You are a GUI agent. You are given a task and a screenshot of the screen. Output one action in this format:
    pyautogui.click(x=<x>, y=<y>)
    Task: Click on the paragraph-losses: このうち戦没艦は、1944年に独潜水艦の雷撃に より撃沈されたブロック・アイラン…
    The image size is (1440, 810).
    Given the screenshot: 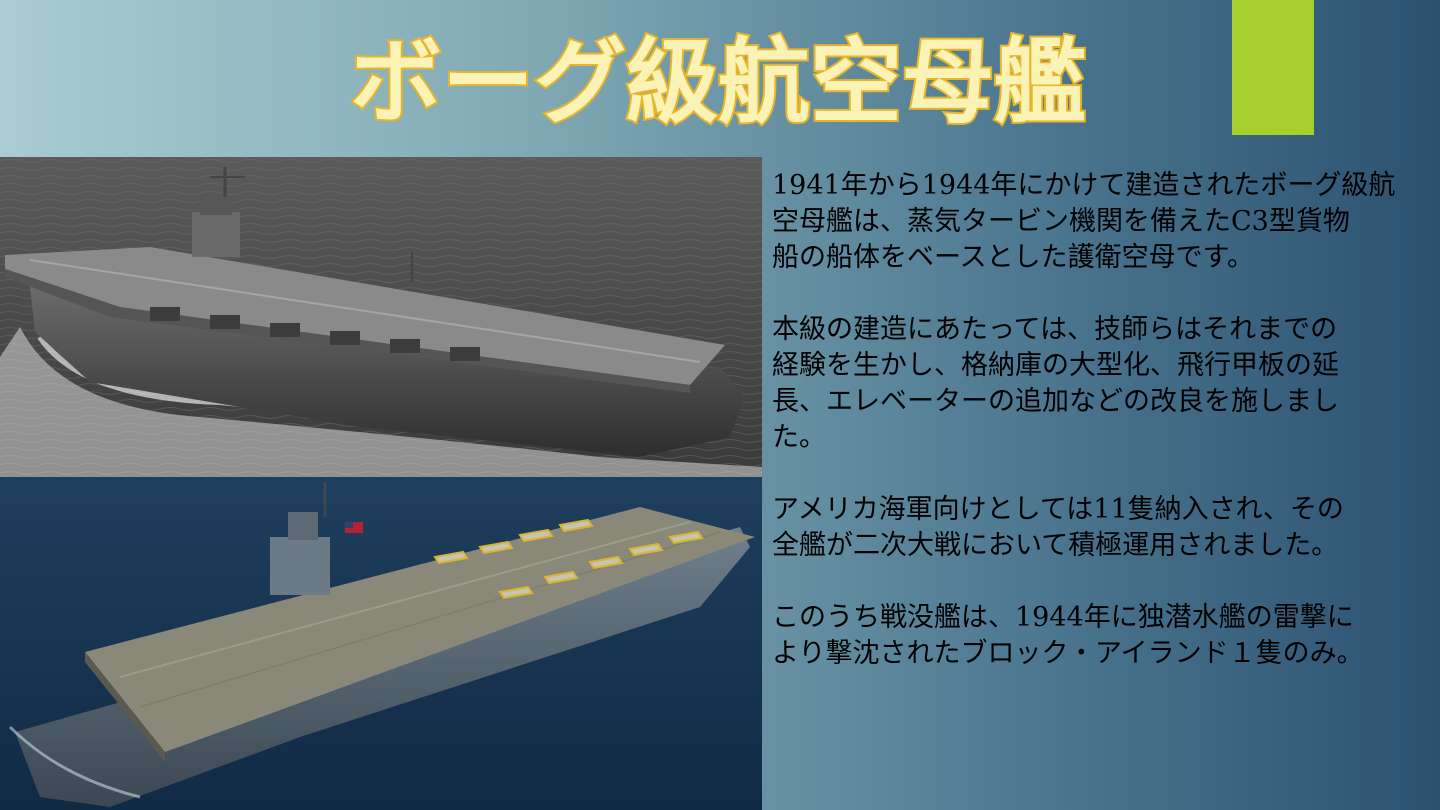 What is the action you would take?
    pyautogui.click(x=1068, y=635)
    